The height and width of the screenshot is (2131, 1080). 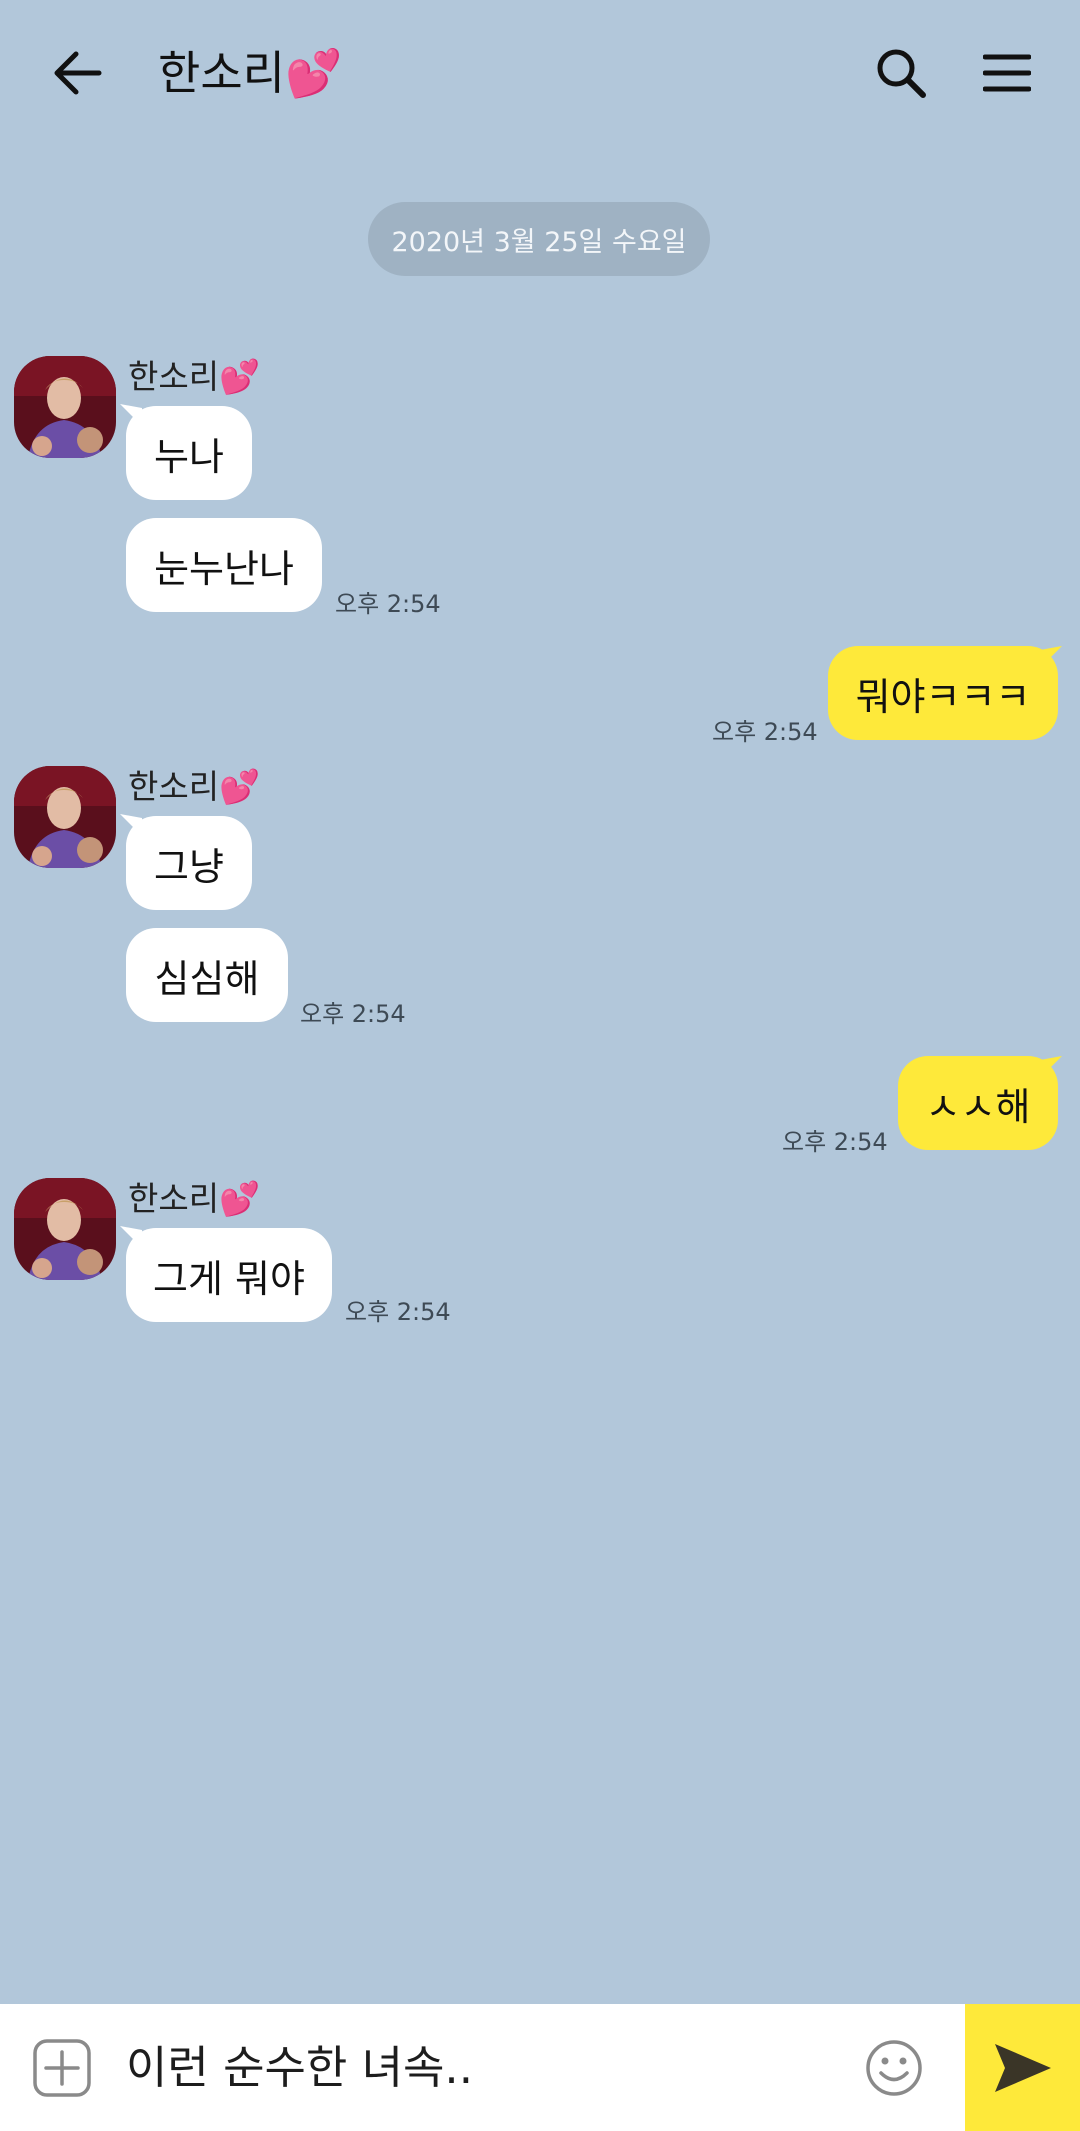 I want to click on chat-header: 한소리💕, so click(x=540, y=75).